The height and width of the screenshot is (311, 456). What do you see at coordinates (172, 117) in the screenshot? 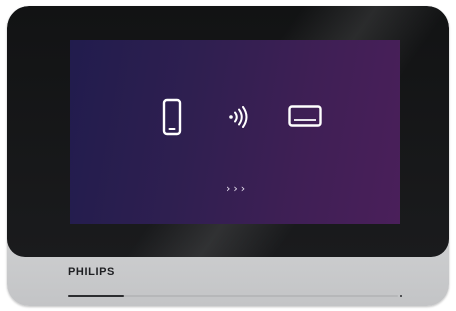
I see `smartphone-icon` at bounding box center [172, 117].